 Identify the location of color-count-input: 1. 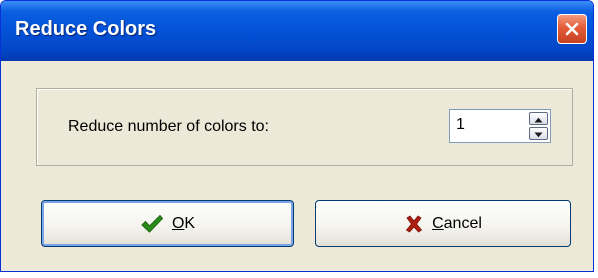
(460, 125).